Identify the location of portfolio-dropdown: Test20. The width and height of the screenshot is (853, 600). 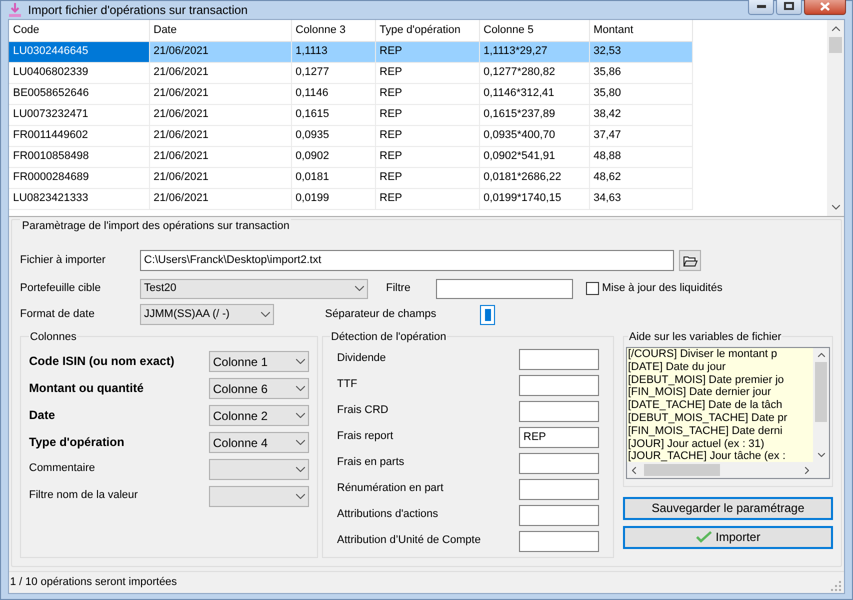
(254, 288).